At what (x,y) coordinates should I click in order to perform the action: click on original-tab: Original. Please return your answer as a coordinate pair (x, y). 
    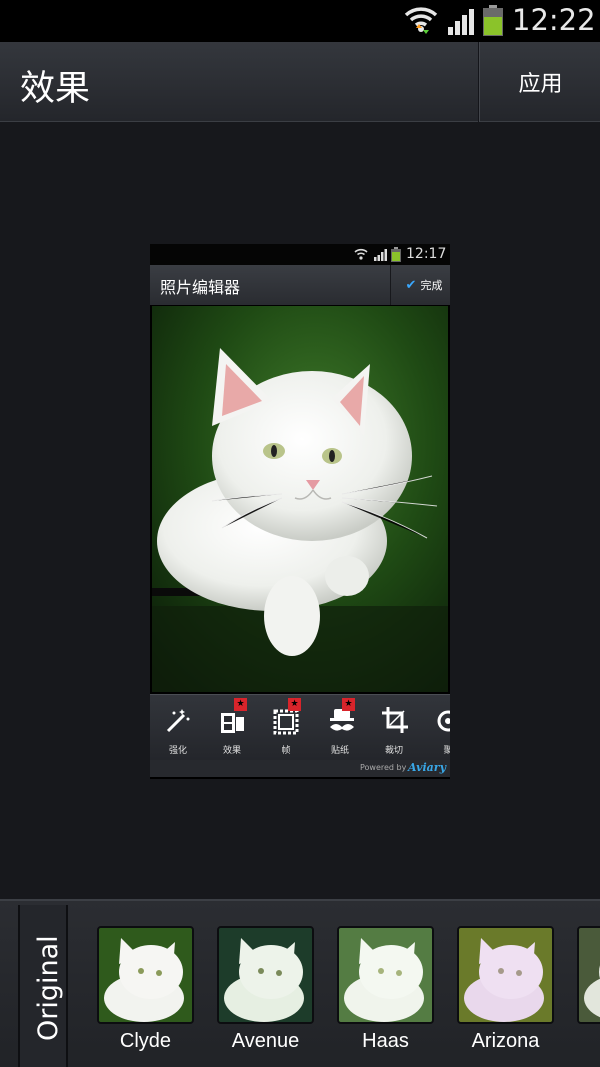
    Looking at the image, I should click on (43, 986).